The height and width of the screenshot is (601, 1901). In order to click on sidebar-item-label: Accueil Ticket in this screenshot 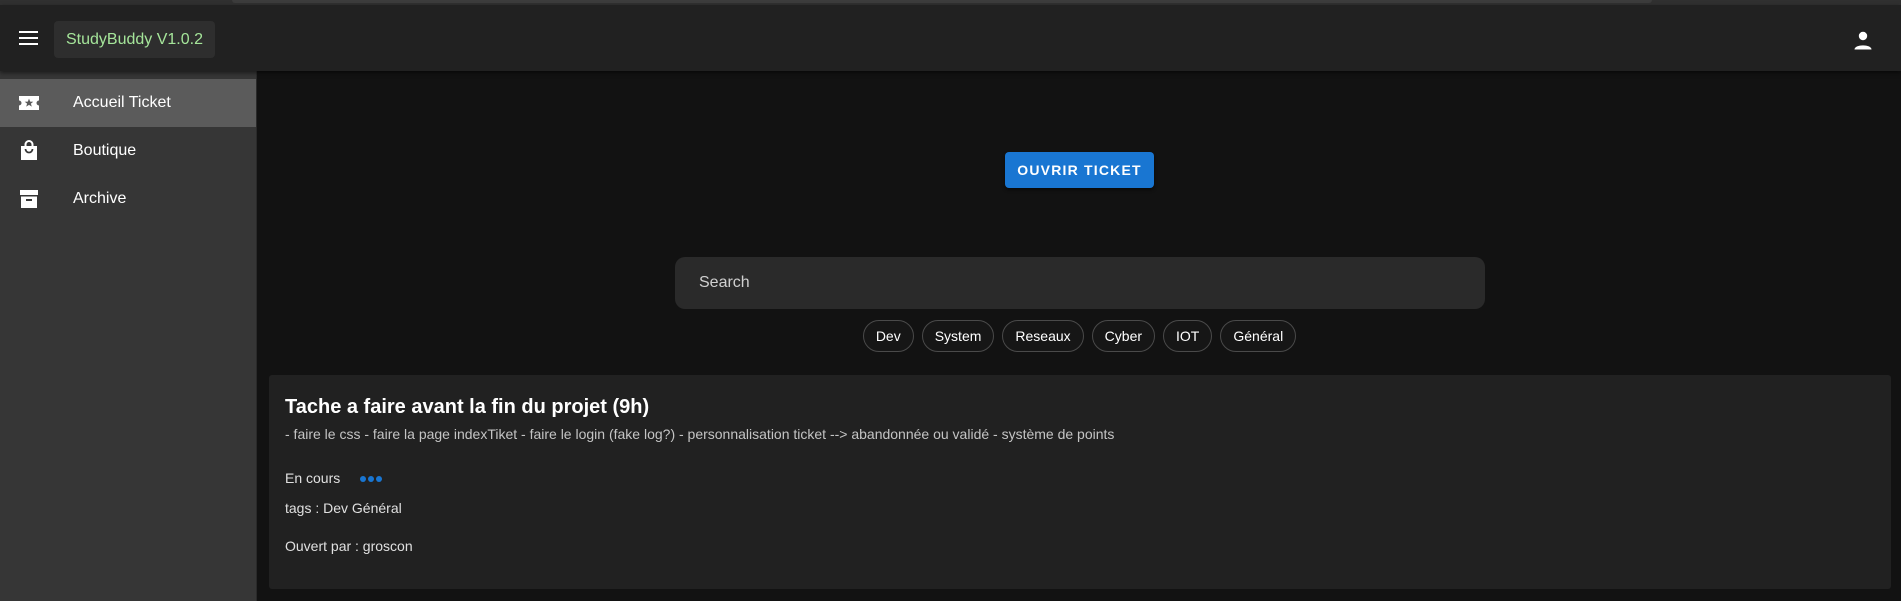, I will do `click(122, 102)`.